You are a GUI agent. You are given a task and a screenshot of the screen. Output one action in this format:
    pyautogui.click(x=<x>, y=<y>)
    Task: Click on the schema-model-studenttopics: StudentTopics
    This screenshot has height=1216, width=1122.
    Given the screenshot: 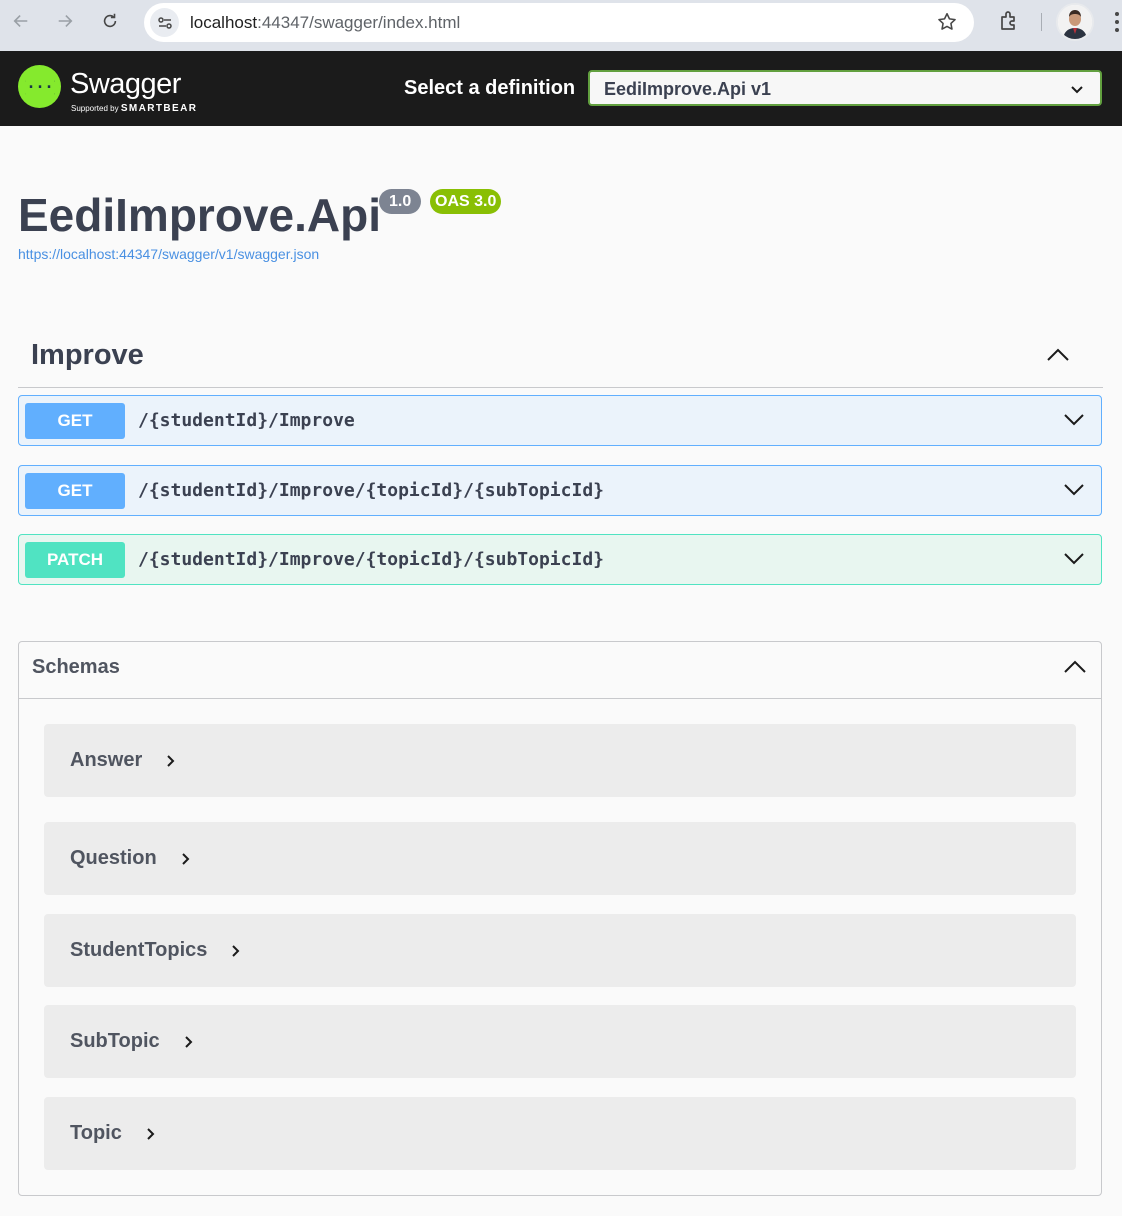 What is the action you would take?
    pyautogui.click(x=560, y=950)
    